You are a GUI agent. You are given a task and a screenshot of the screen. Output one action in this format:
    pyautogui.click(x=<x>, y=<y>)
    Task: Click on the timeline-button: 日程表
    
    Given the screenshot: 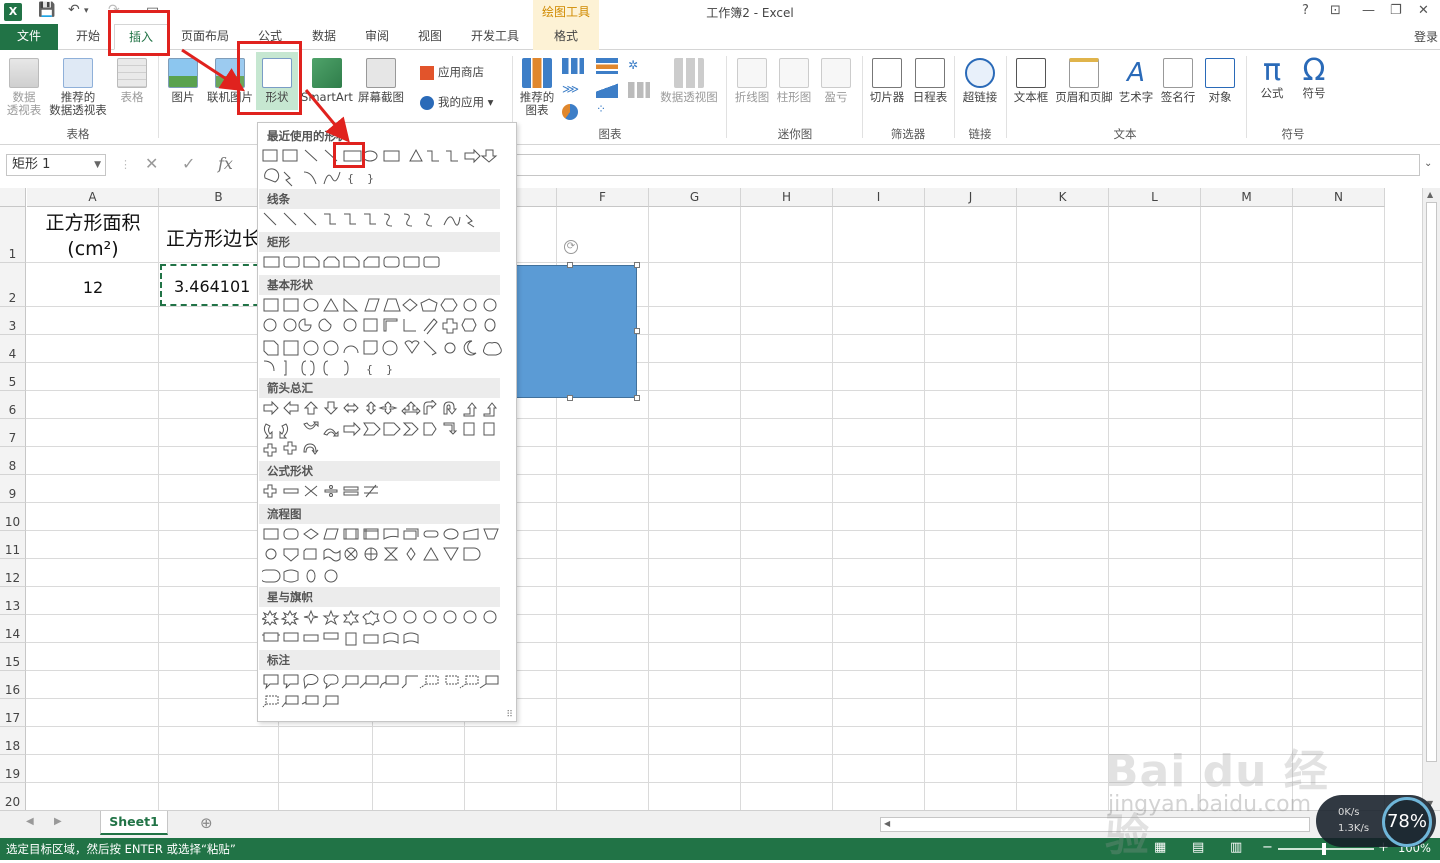 What is the action you would take?
    pyautogui.click(x=930, y=81)
    